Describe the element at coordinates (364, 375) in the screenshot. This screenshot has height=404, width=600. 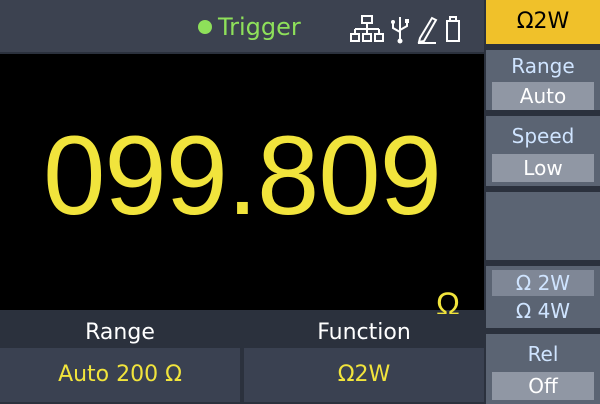
I see `function-value: Ω2W` at that location.